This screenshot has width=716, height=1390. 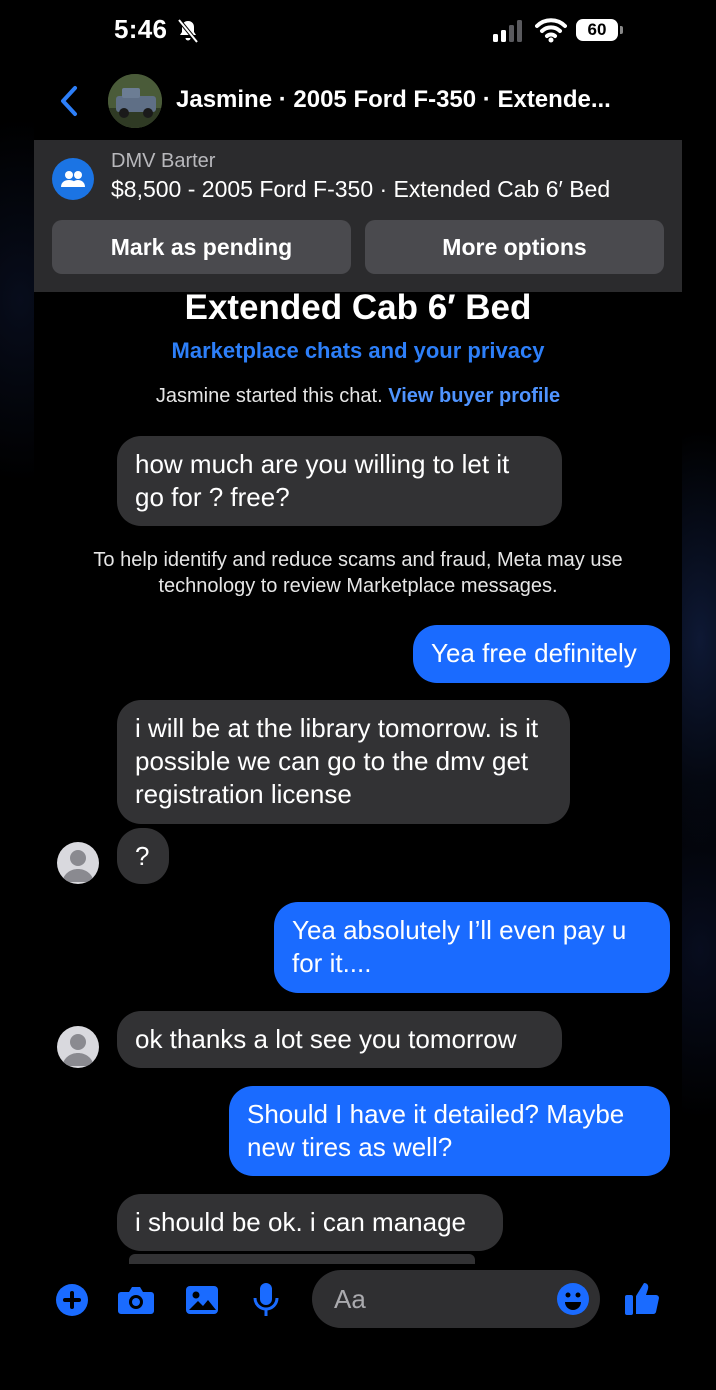 I want to click on add-plus-icon, so click(x=72, y=1300).